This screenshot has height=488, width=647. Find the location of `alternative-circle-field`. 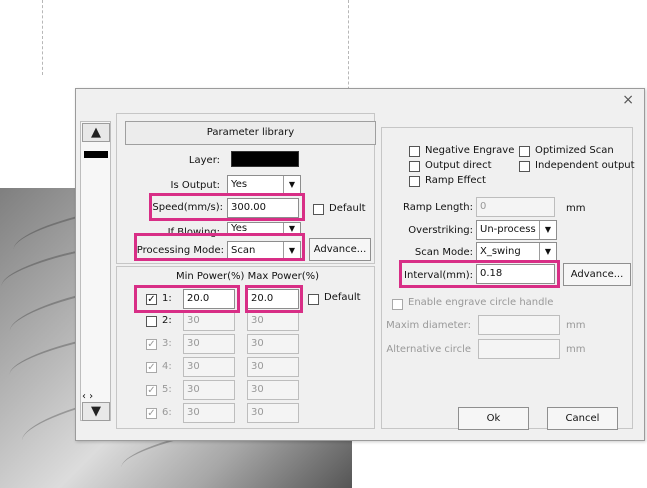

alternative-circle-field is located at coordinates (519, 349).